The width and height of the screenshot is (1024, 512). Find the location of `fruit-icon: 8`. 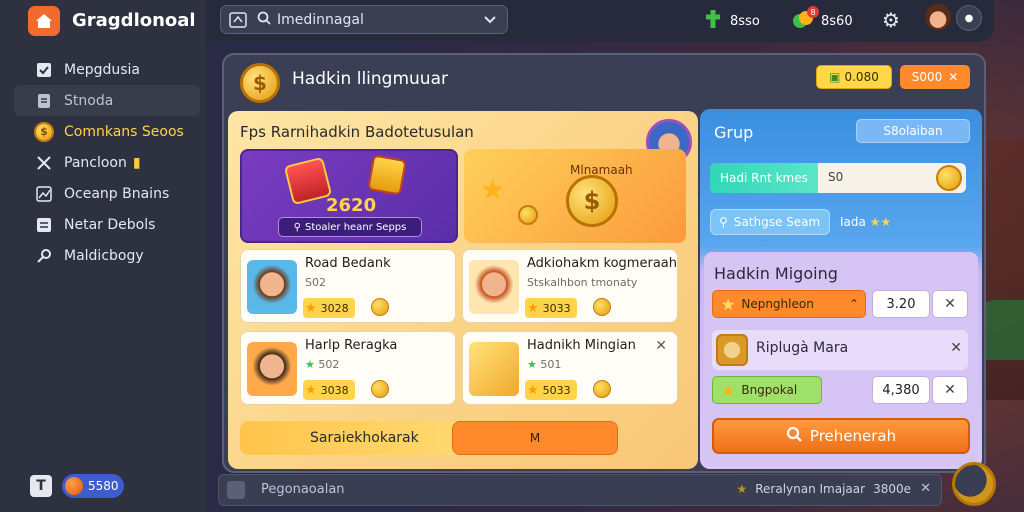

fruit-icon: 8 is located at coordinates (805, 20).